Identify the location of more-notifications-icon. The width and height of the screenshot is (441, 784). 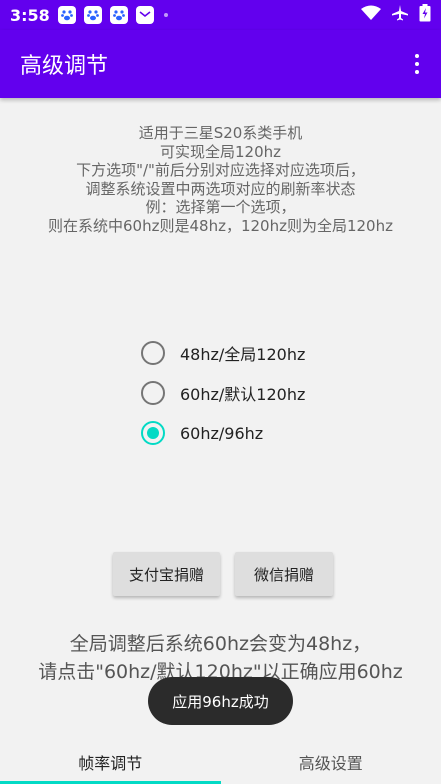
(165, 15).